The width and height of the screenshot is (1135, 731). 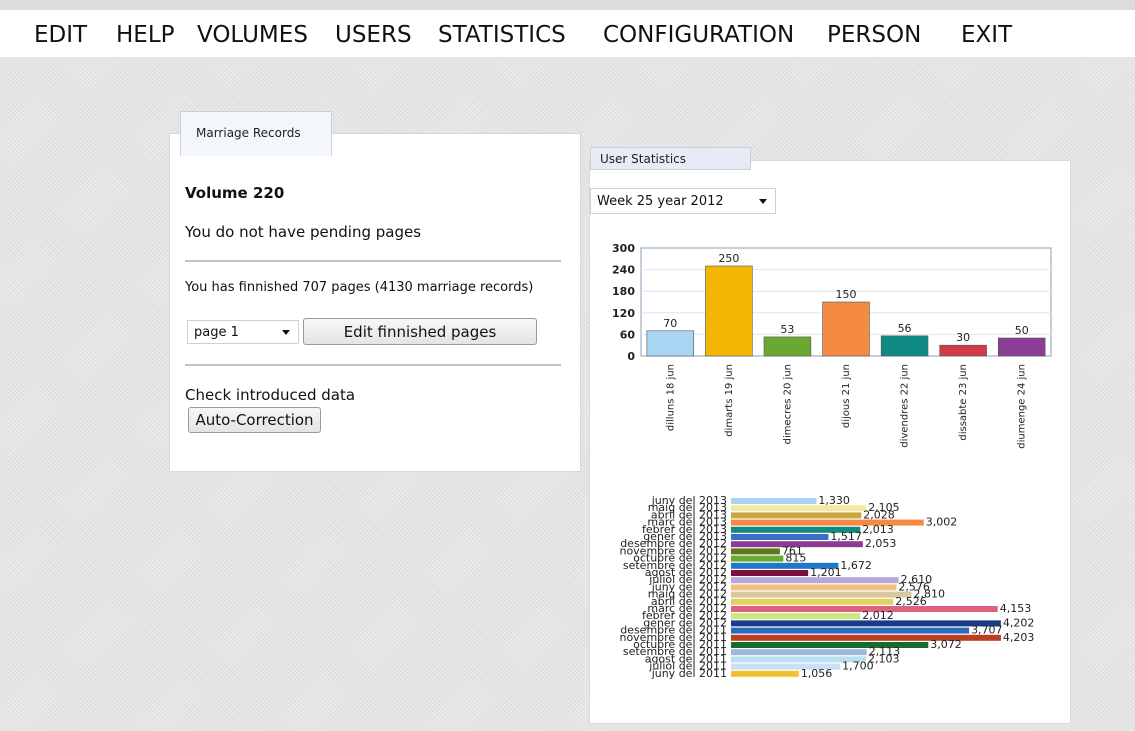 I want to click on x-tick-label: dimarts 19 jun, so click(x=729, y=400).